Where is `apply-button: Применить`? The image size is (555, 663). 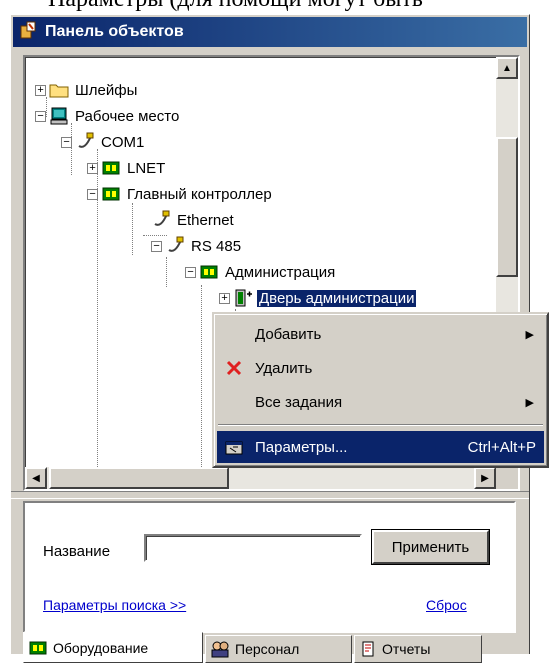
apply-button: Применить is located at coordinates (430, 547).